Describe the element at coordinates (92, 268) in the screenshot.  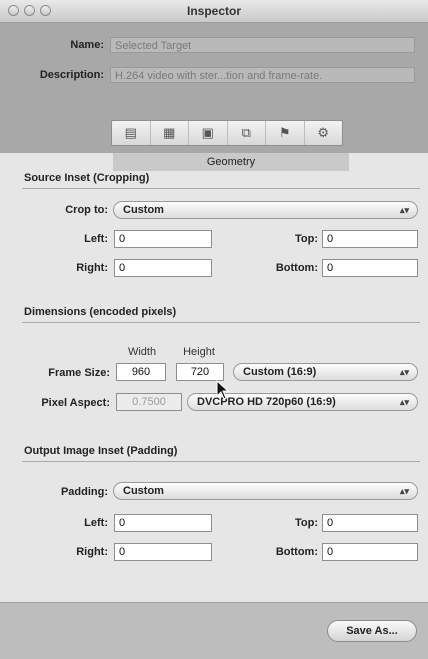
I see `crop-right-label: Right:` at that location.